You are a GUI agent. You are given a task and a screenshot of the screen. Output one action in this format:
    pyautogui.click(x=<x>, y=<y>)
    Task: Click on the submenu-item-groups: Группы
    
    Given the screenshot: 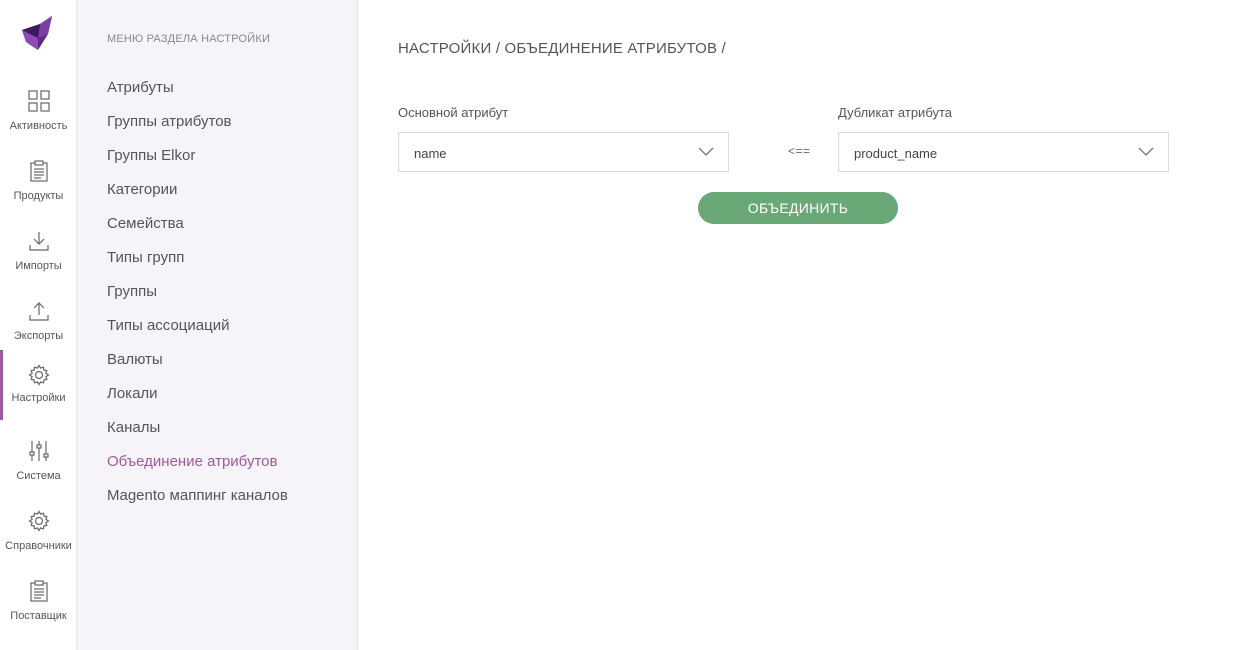 What is the action you would take?
    pyautogui.click(x=197, y=297)
    